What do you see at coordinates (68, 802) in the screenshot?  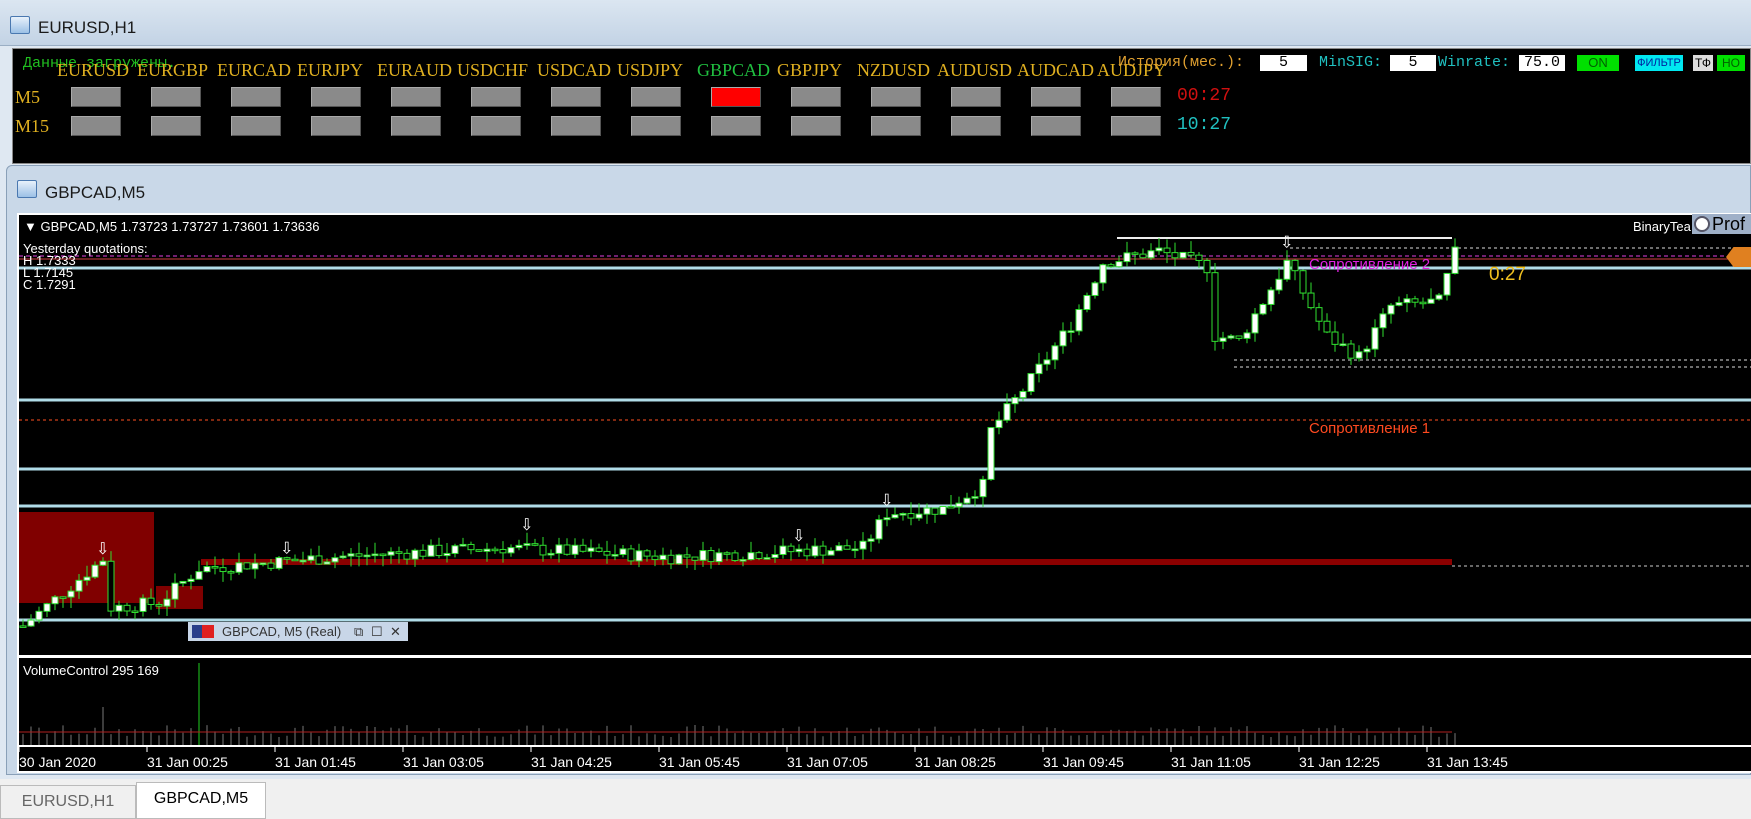 I see `tab-eurusd-h1: EURUSD,H1` at bounding box center [68, 802].